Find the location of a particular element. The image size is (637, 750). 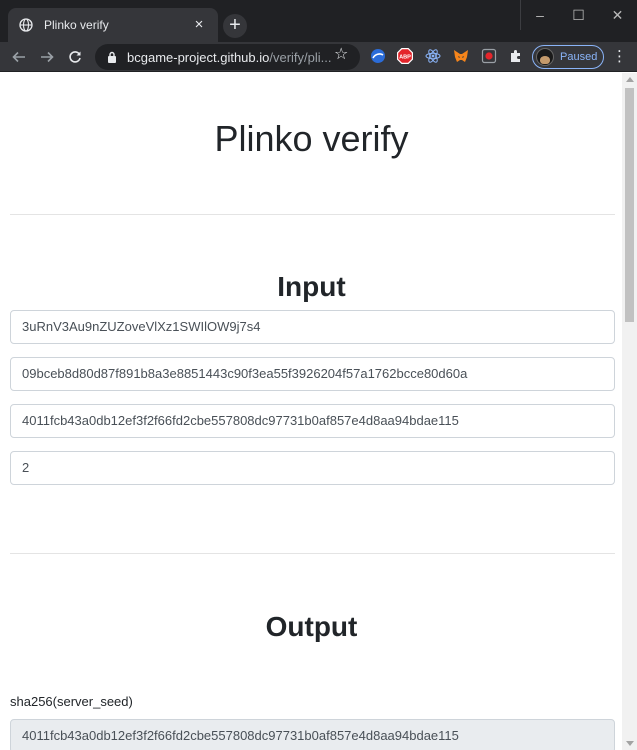

minimize-button: – is located at coordinates (539, 15).